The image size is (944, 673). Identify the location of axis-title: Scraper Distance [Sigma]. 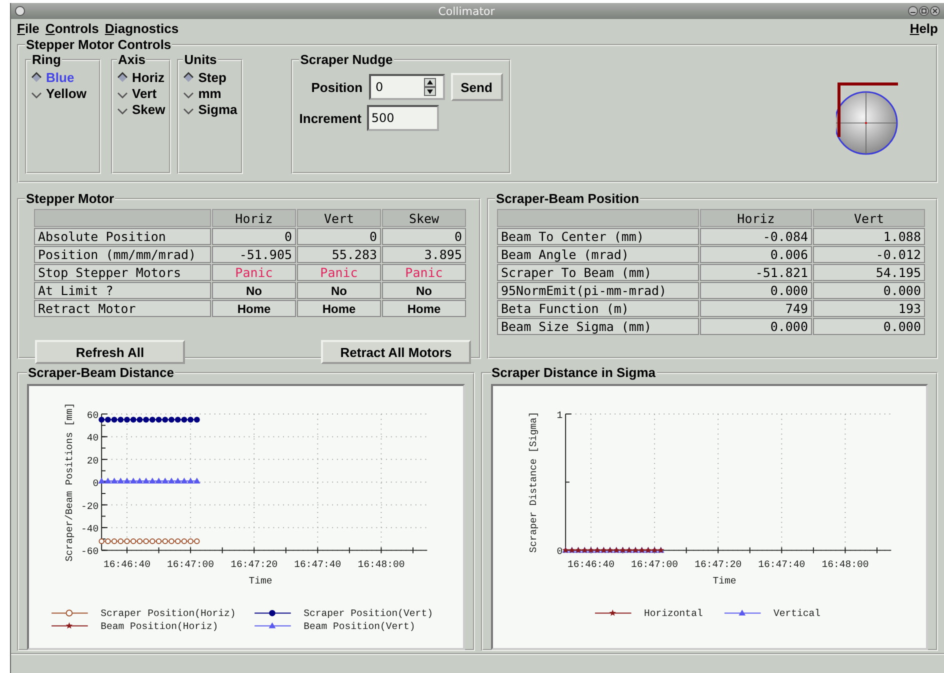
(533, 482).